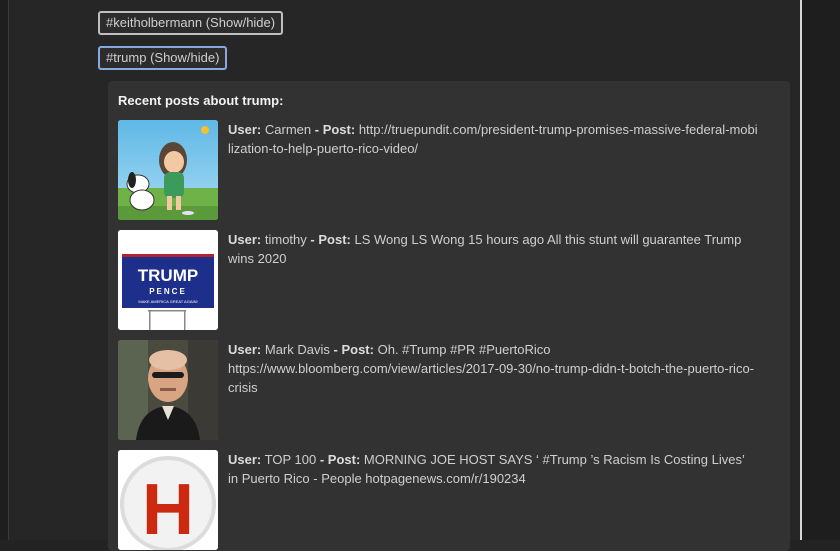  I want to click on post-username: TOP 100, so click(290, 459).